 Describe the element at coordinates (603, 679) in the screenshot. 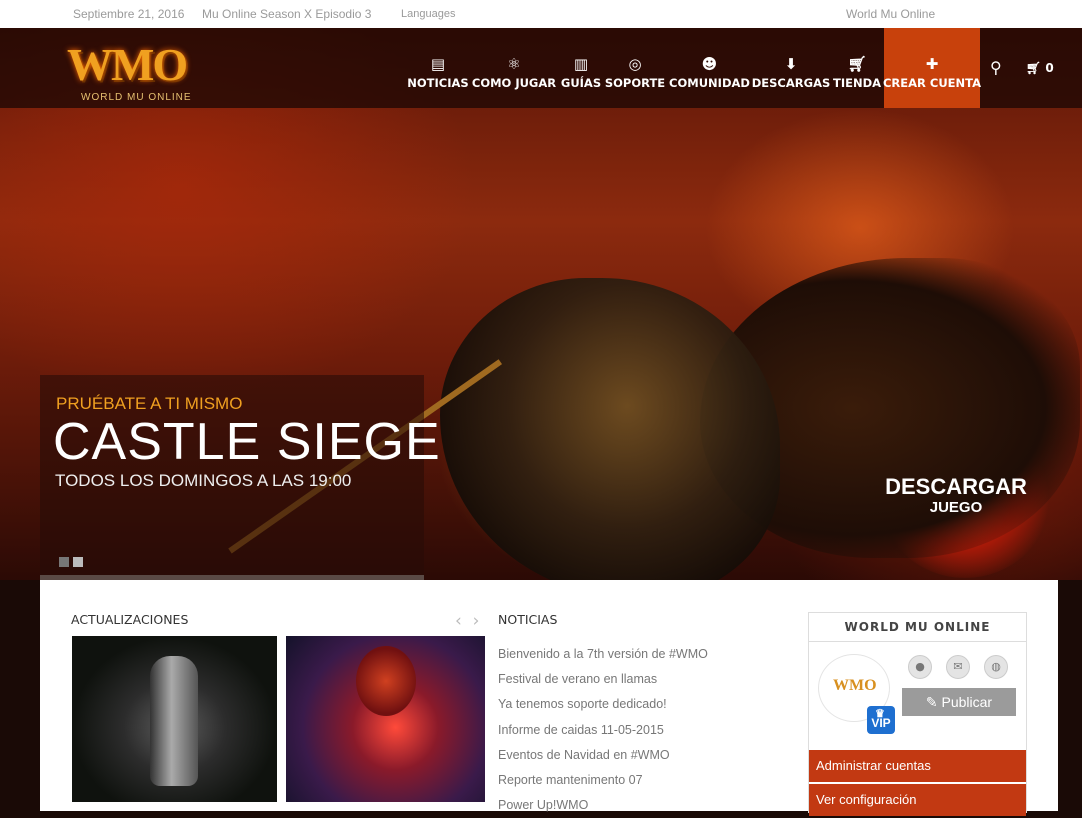

I see `news-item: Festival de verano en llamas` at that location.